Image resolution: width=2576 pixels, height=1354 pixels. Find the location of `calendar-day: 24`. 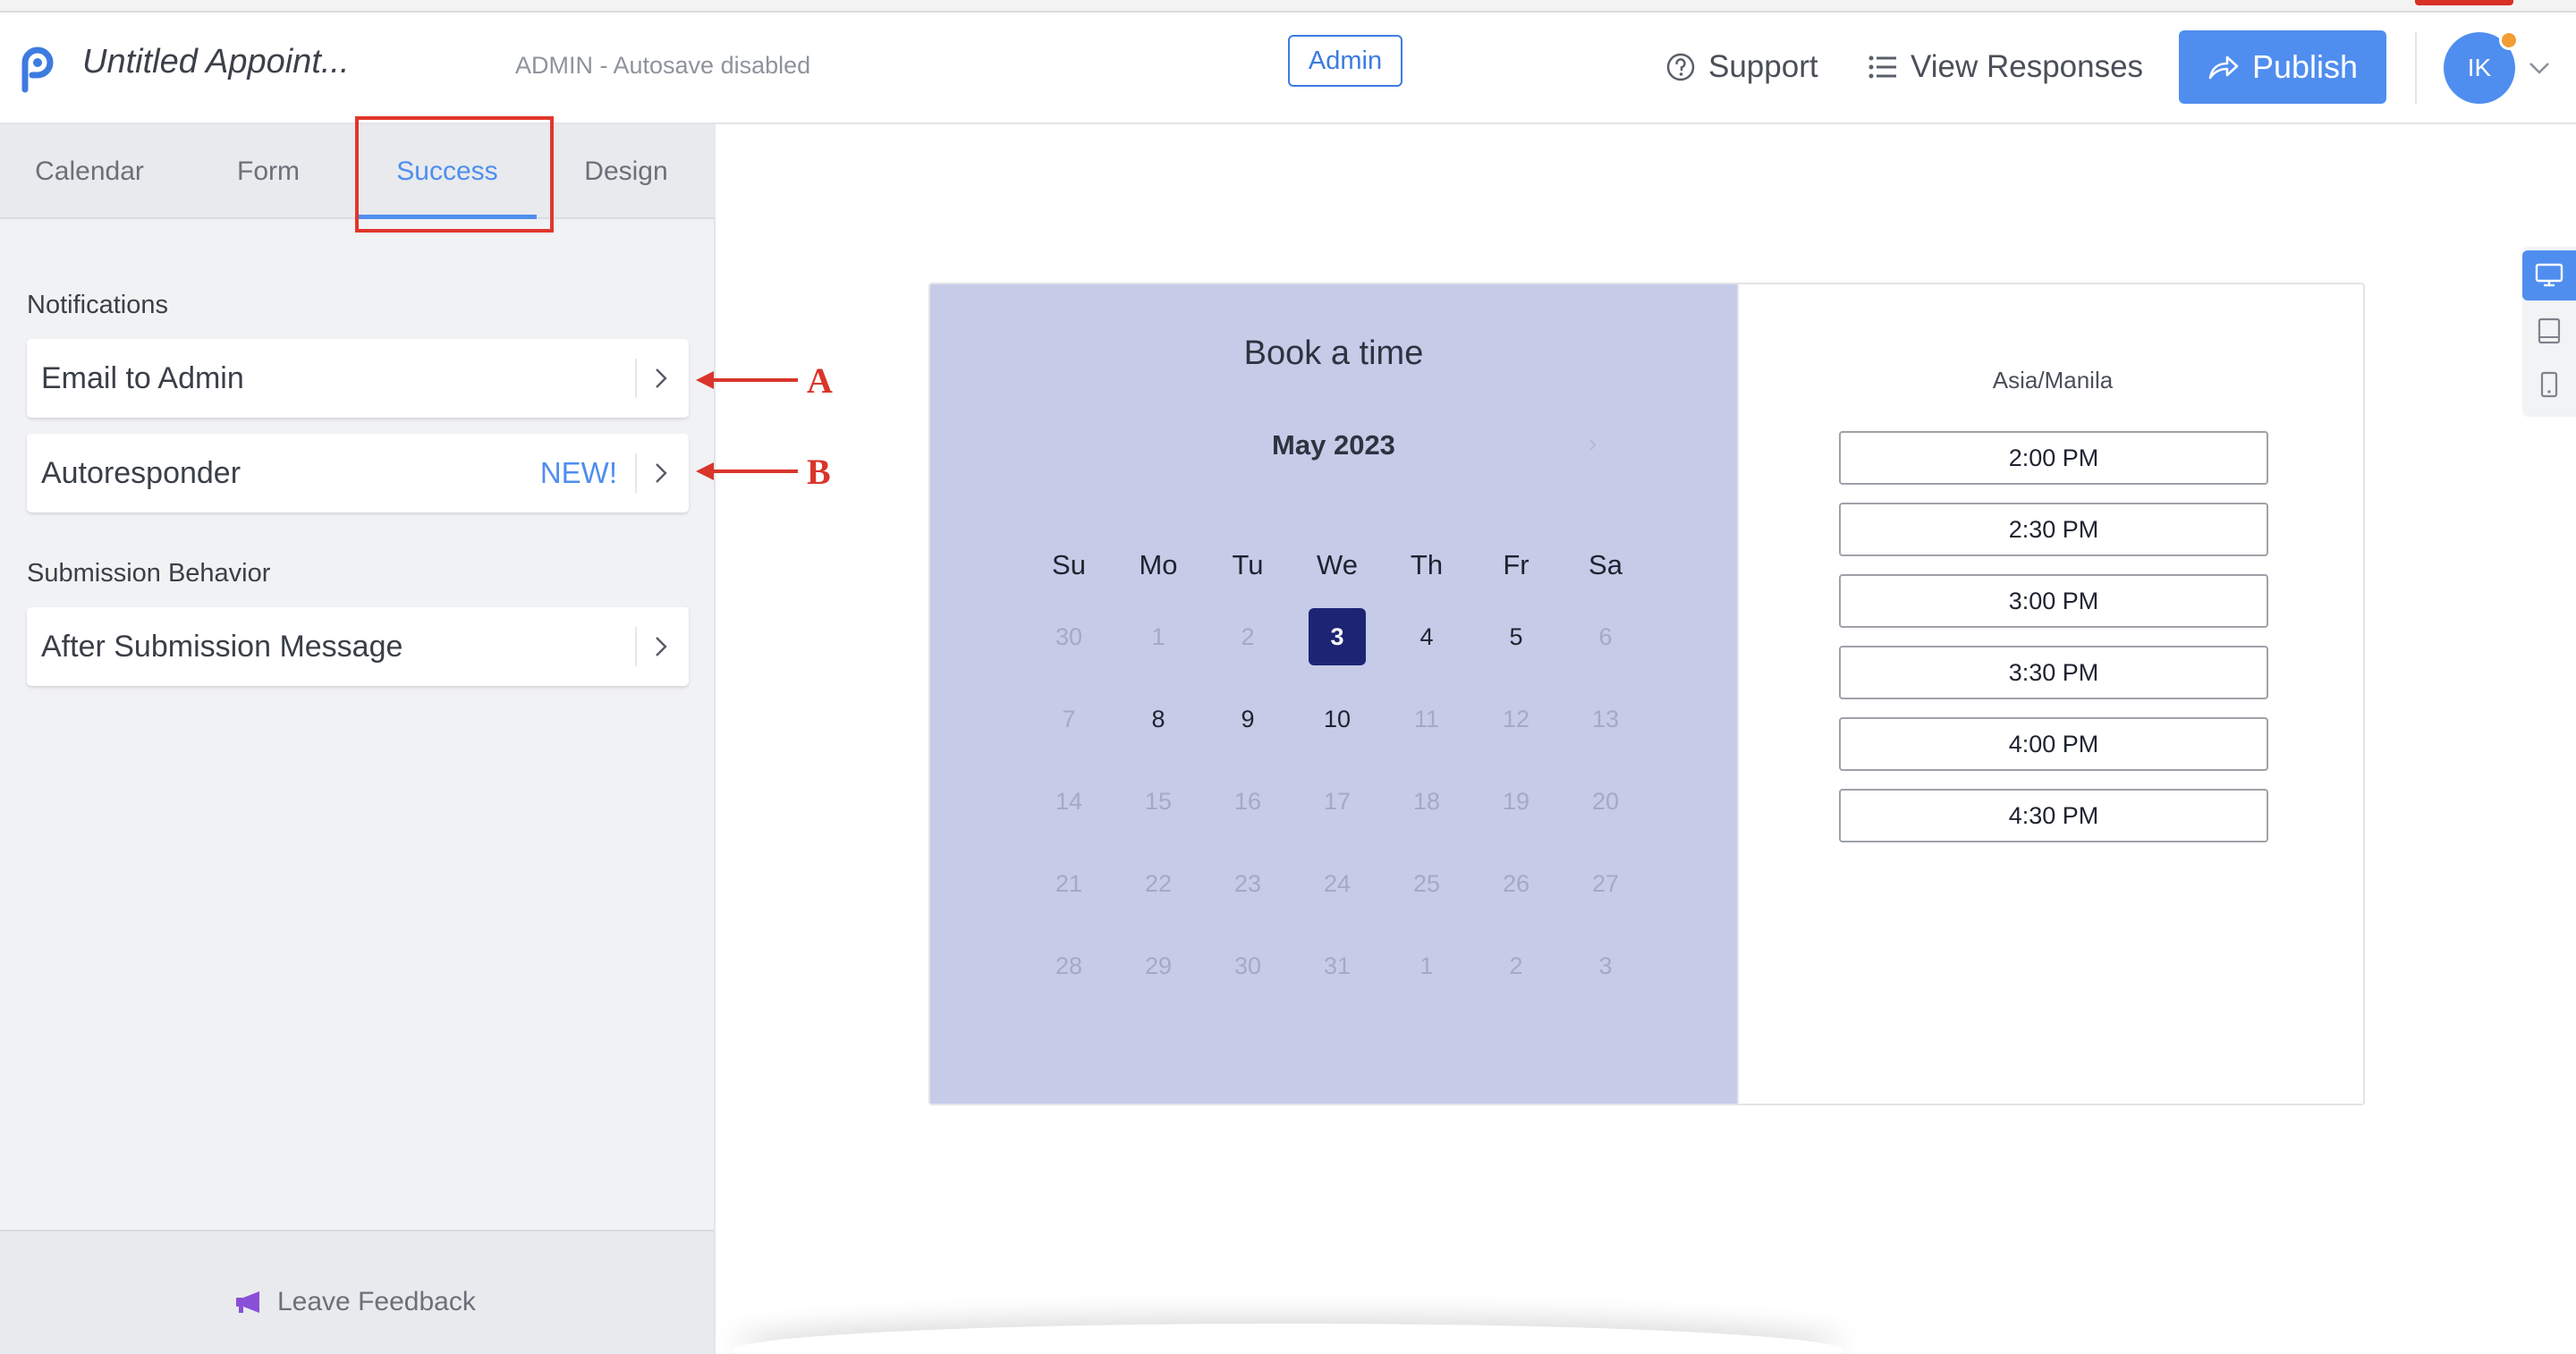

calendar-day: 24 is located at coordinates (1337, 883).